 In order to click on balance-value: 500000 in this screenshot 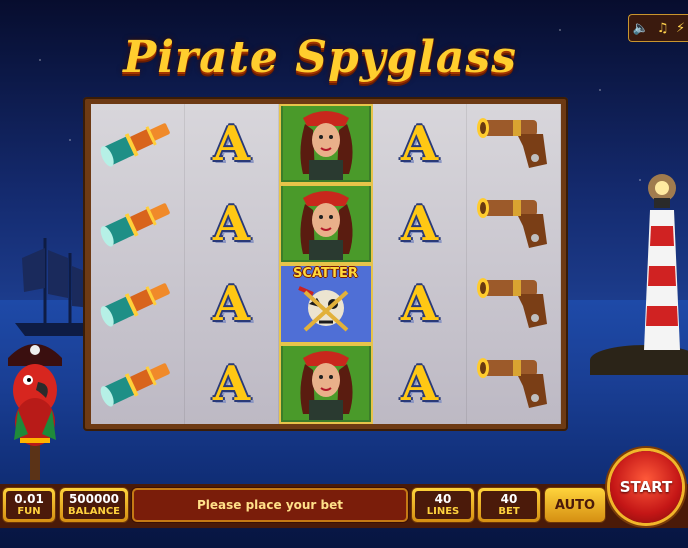, I will do `click(94, 499)`.